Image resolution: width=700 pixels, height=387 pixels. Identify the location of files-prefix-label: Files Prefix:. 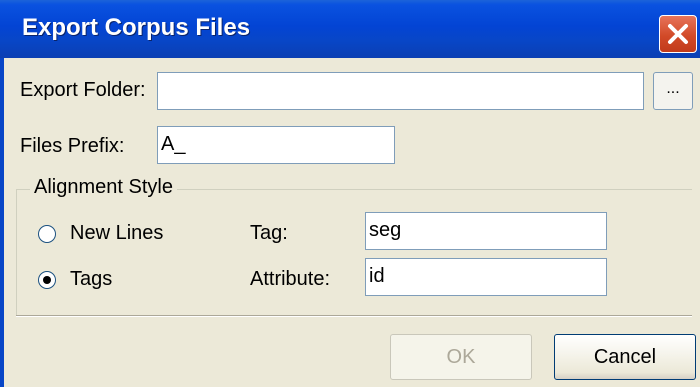
(72, 146).